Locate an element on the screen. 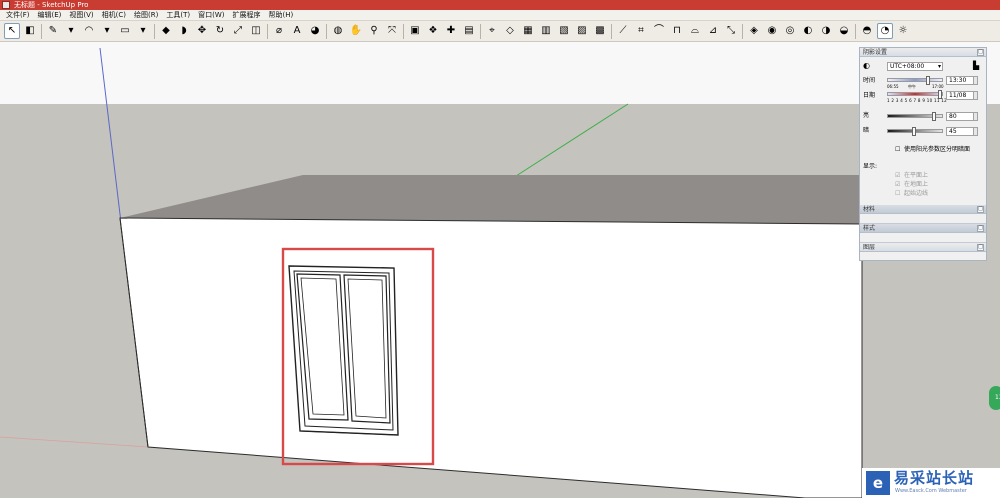  window-title: 无标题 - SketchUp Pro is located at coordinates (51, 5).